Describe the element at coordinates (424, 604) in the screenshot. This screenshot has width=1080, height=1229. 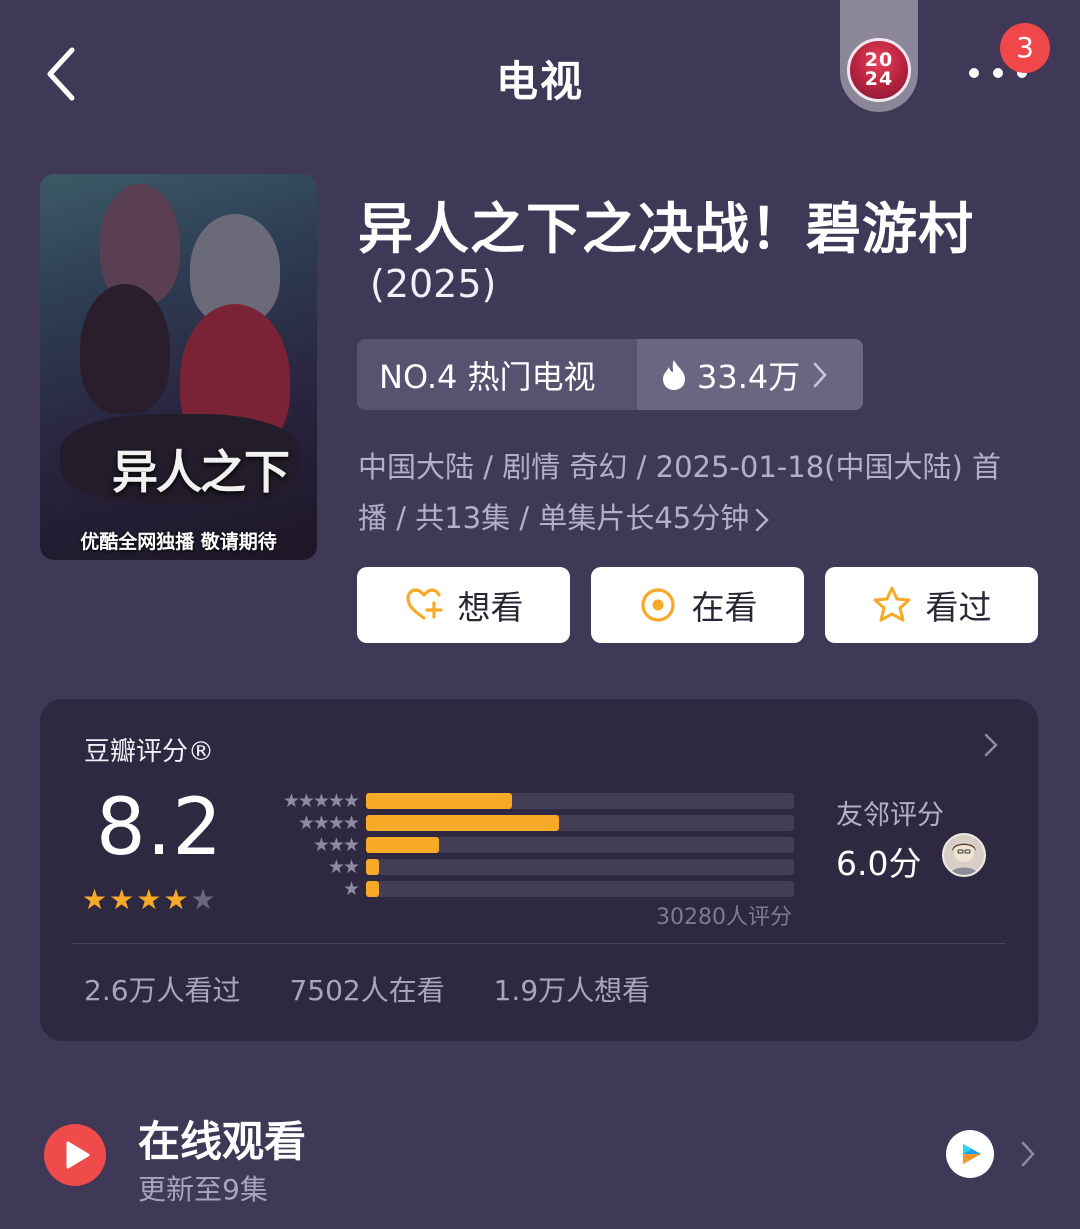
I see `heart-plus-icon` at that location.